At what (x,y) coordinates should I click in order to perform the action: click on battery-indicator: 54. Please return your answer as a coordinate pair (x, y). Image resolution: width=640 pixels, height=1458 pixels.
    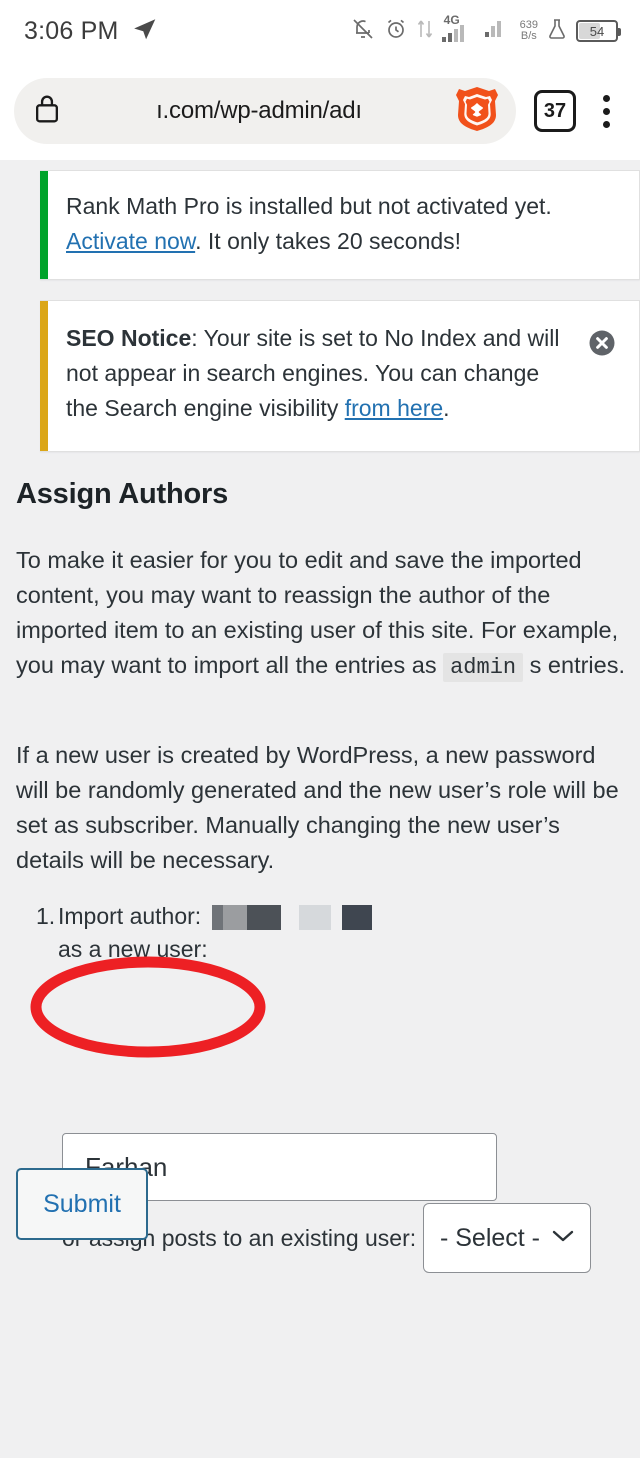
    Looking at the image, I should click on (598, 31).